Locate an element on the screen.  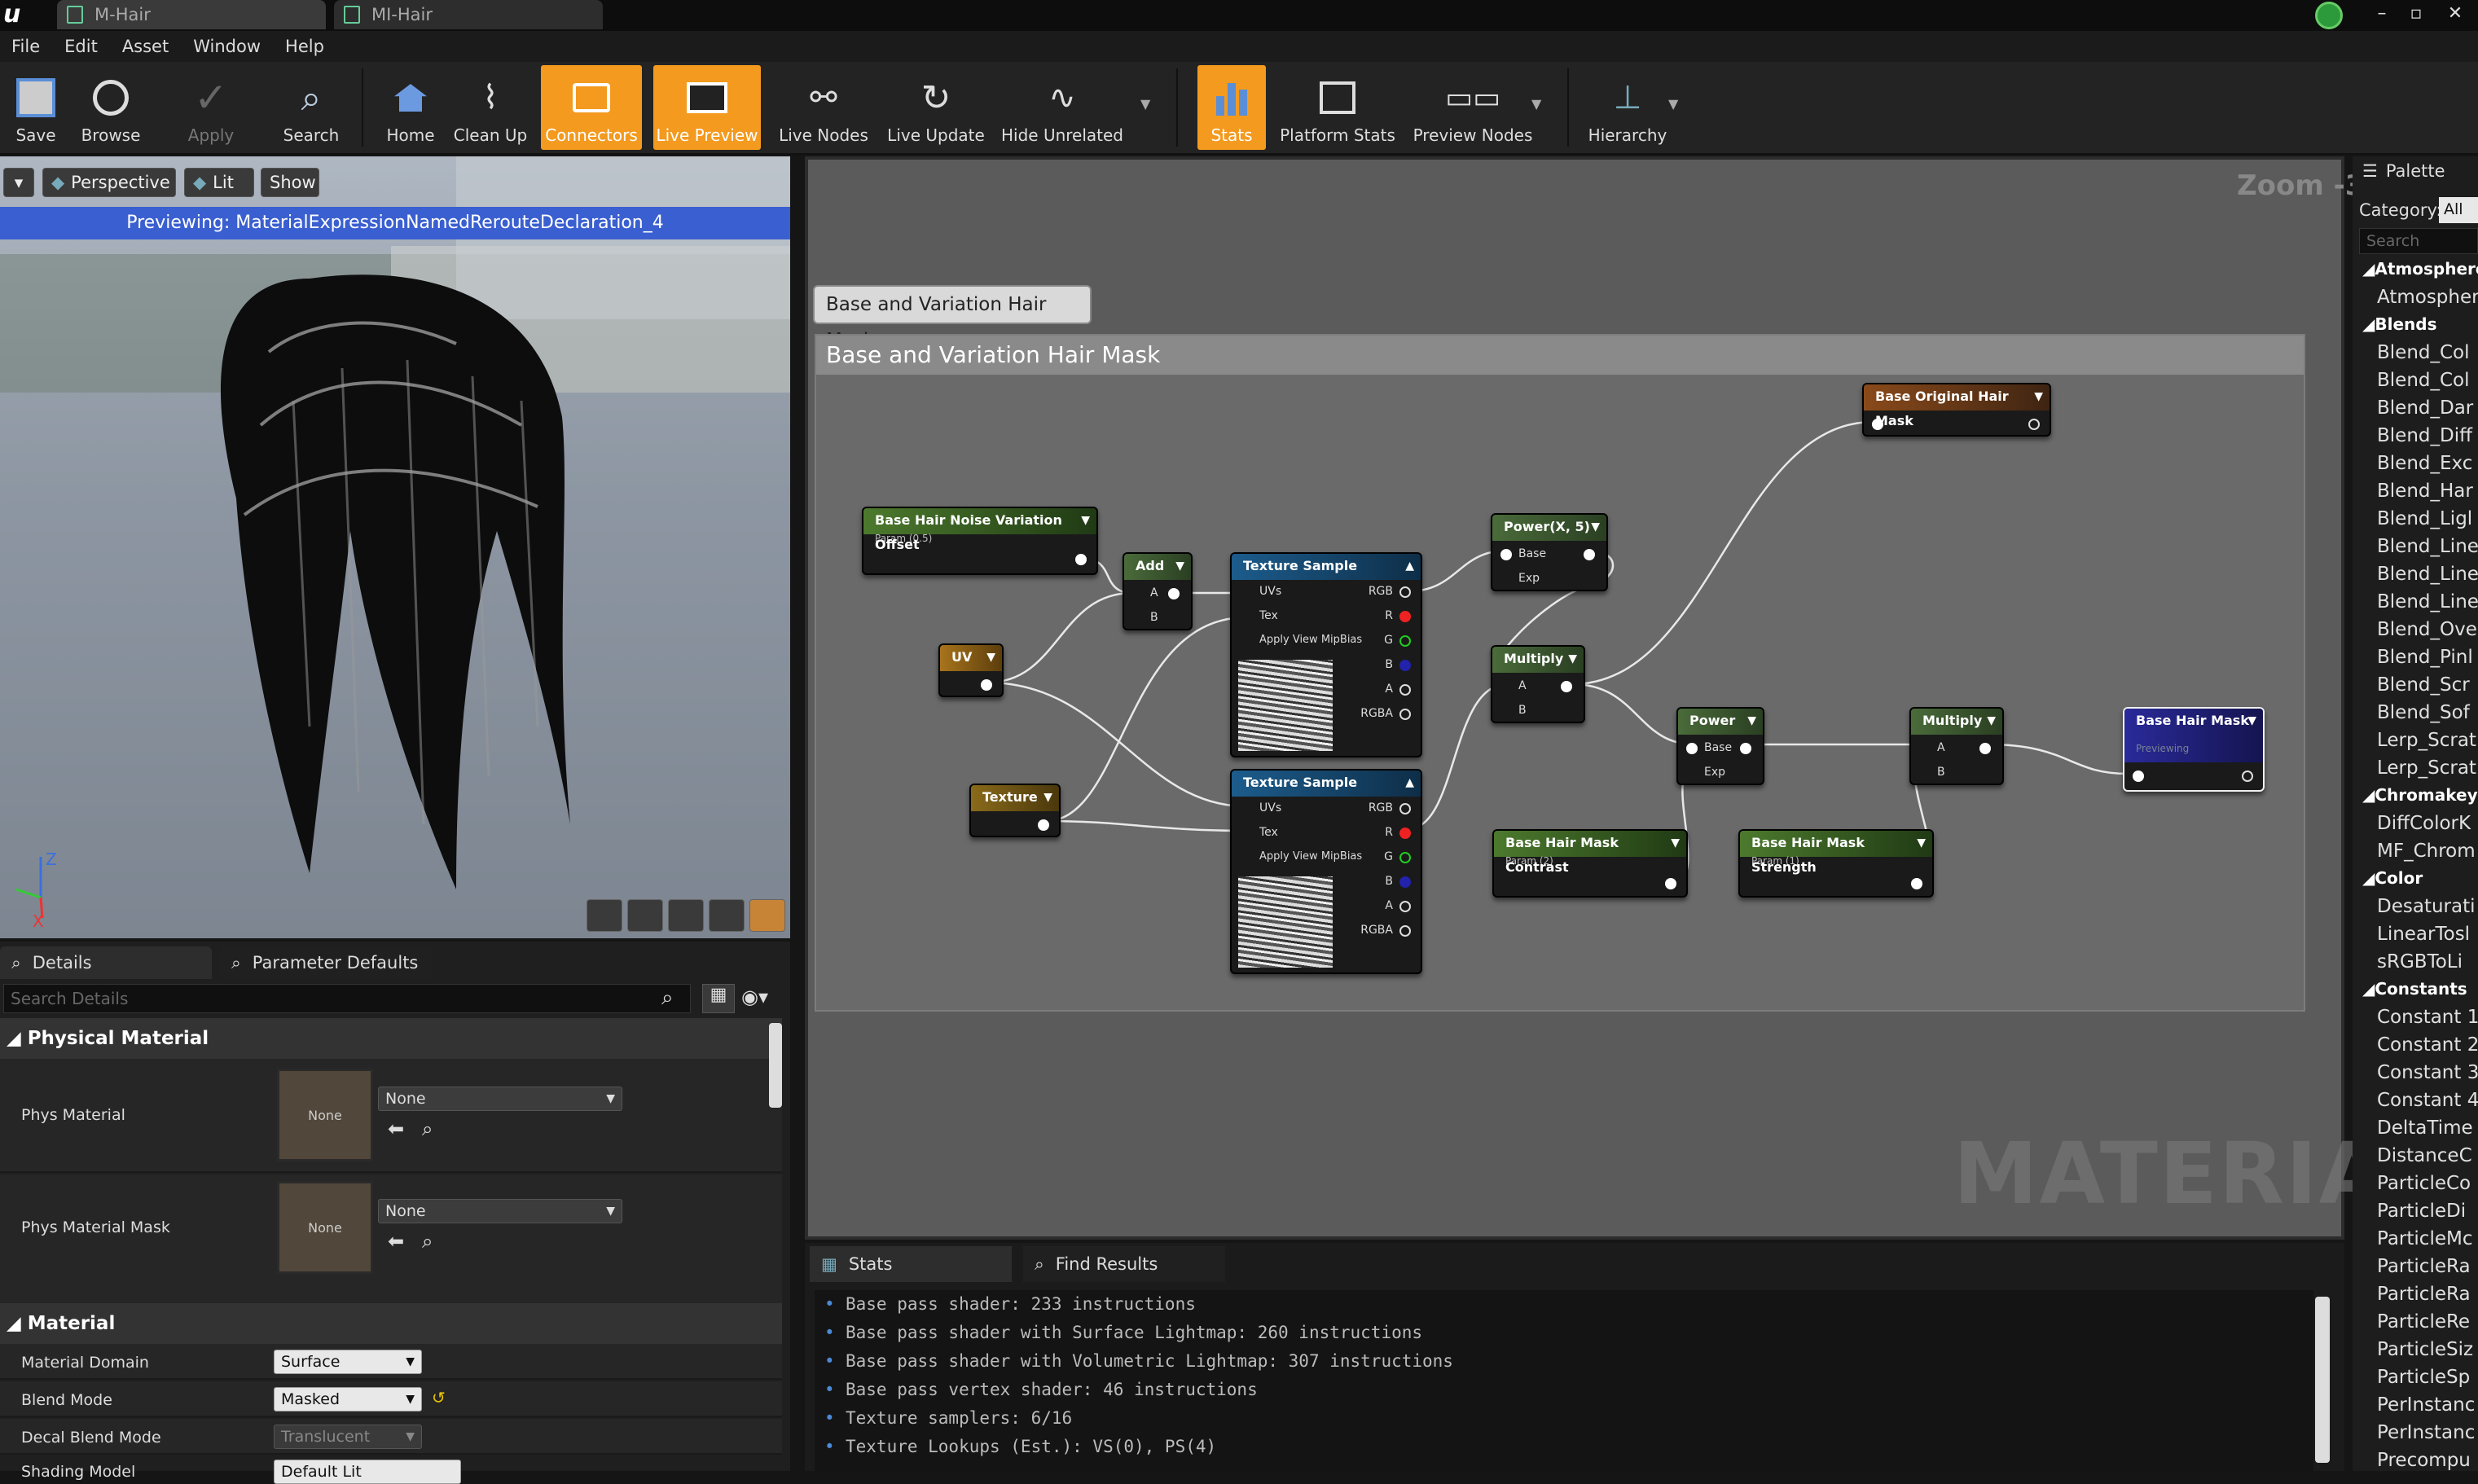
palette-item: Blend_Ove is located at coordinates (2427, 629).